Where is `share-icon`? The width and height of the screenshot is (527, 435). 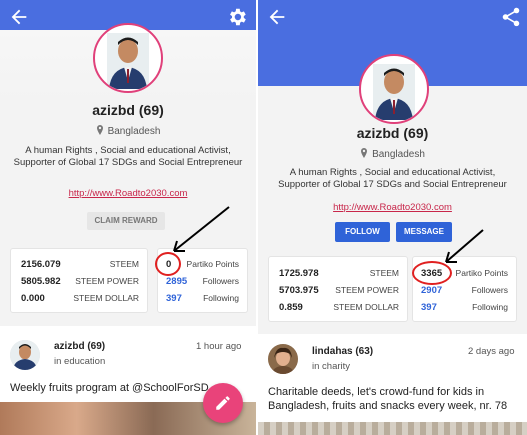 share-icon is located at coordinates (511, 17).